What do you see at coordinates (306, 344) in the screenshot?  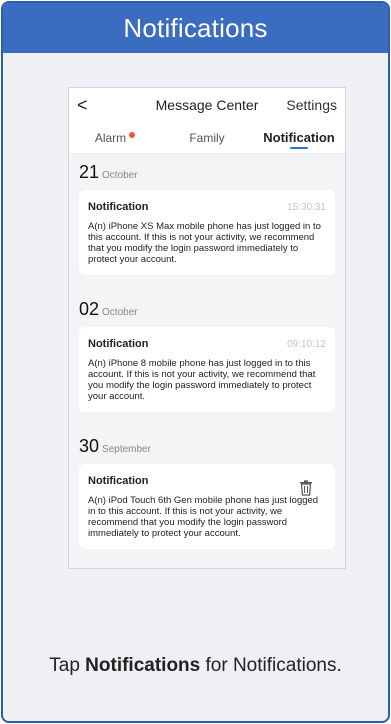 I see `card-time: 09:10:12` at bounding box center [306, 344].